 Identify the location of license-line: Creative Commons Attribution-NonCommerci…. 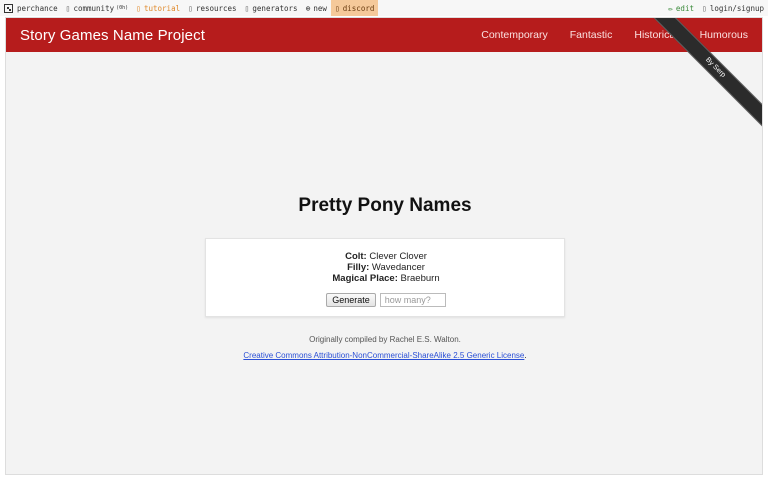
(384, 355).